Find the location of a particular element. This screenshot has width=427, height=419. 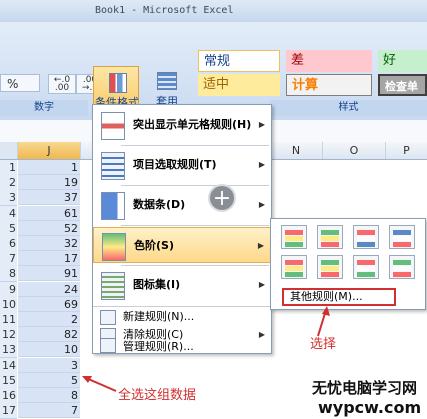

watermark-line2: wypcw.com is located at coordinates (370, 407).